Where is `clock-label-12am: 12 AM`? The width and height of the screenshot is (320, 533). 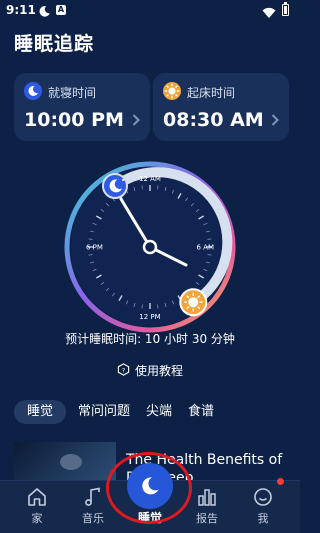
clock-label-12am: 12 AM is located at coordinates (150, 179).